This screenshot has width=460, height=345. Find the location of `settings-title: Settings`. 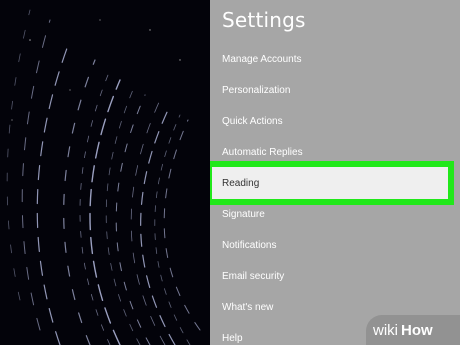

settings-title: Settings is located at coordinates (264, 20).